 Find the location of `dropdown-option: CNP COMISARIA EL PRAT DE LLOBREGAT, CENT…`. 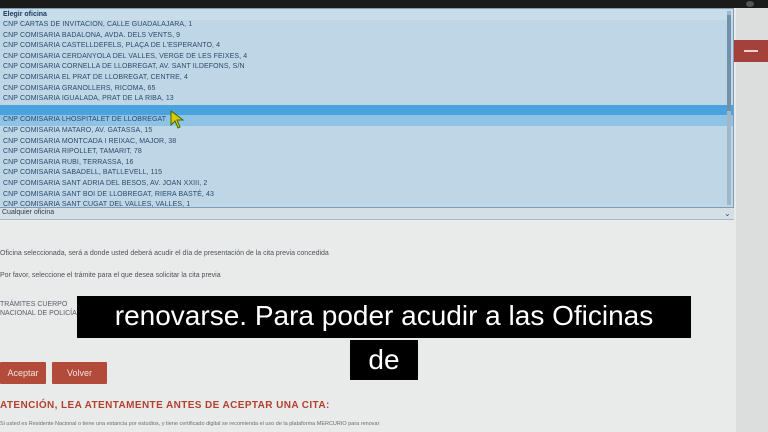

dropdown-option: CNP COMISARIA EL PRAT DE LLOBREGAT, CENT… is located at coordinates (366, 78).